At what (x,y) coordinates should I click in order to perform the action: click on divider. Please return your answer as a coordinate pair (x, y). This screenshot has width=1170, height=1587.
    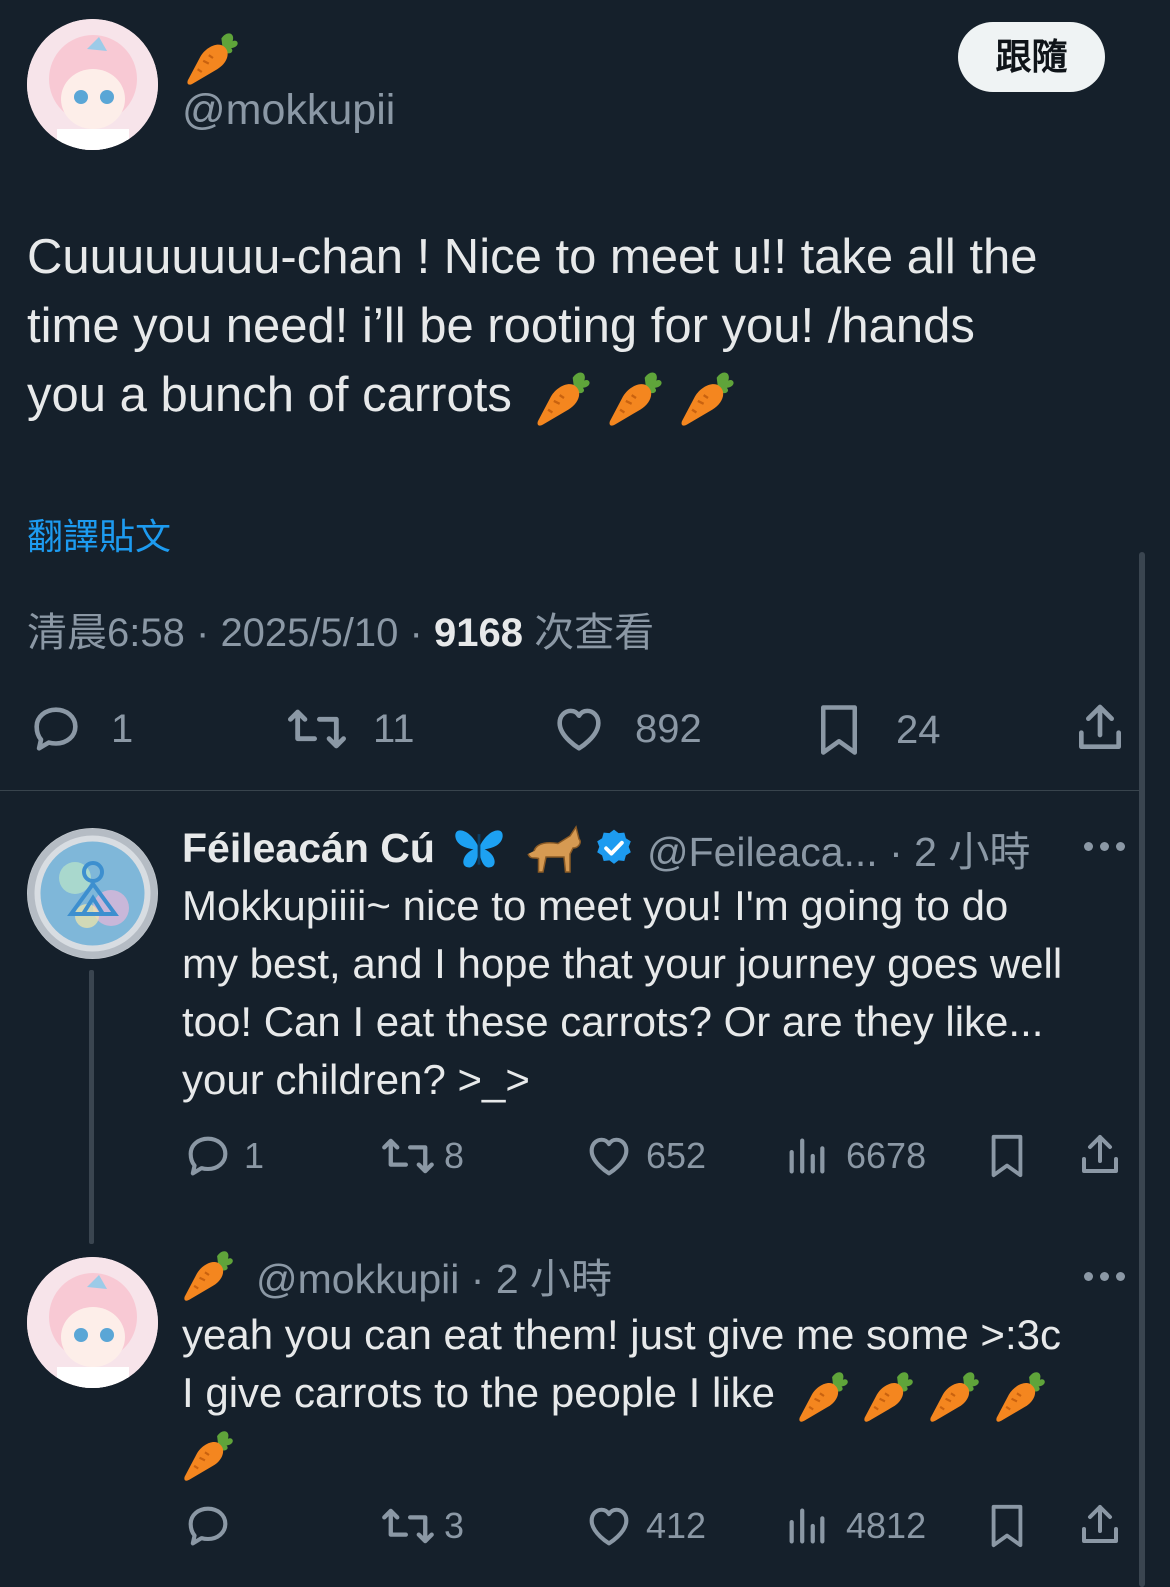
    Looking at the image, I should click on (570, 790).